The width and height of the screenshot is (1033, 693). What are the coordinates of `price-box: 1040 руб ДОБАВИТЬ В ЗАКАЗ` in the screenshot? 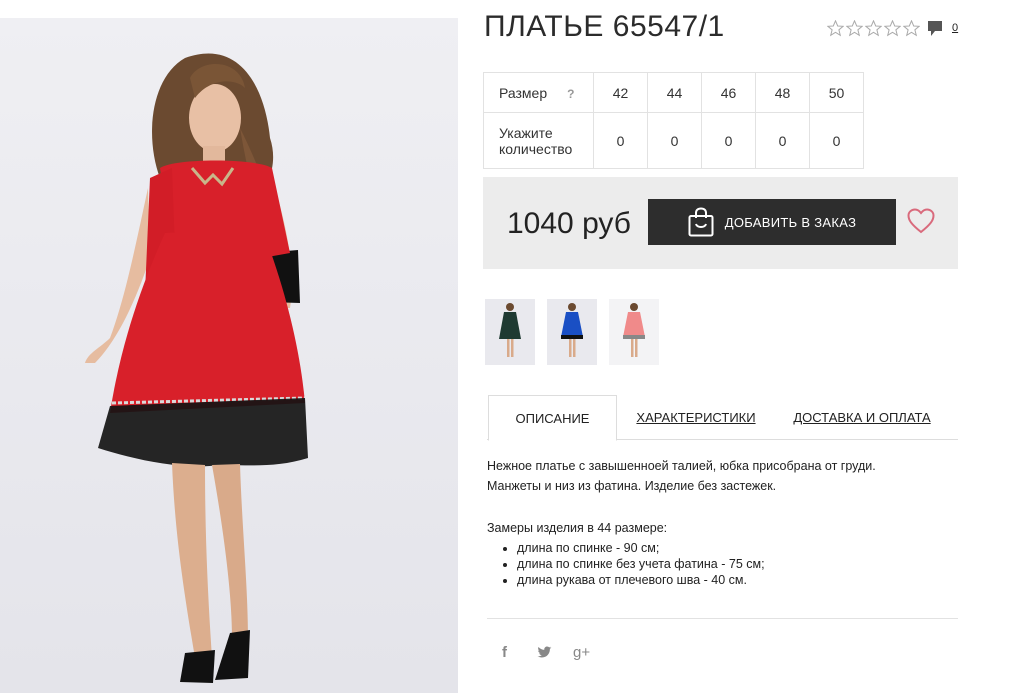 It's located at (720, 223).